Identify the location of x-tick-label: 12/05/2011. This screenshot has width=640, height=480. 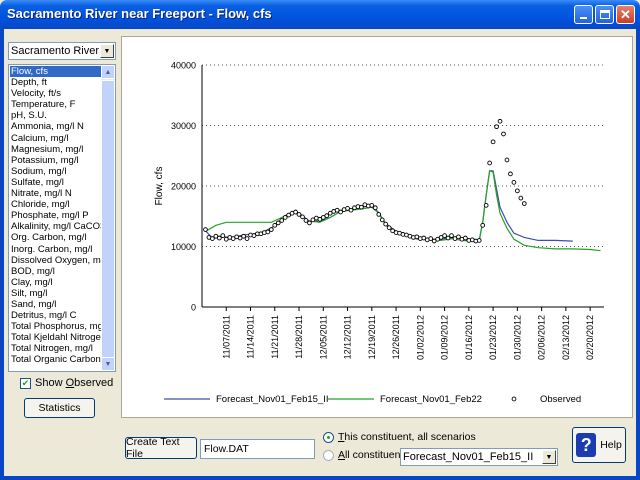
(323, 337).